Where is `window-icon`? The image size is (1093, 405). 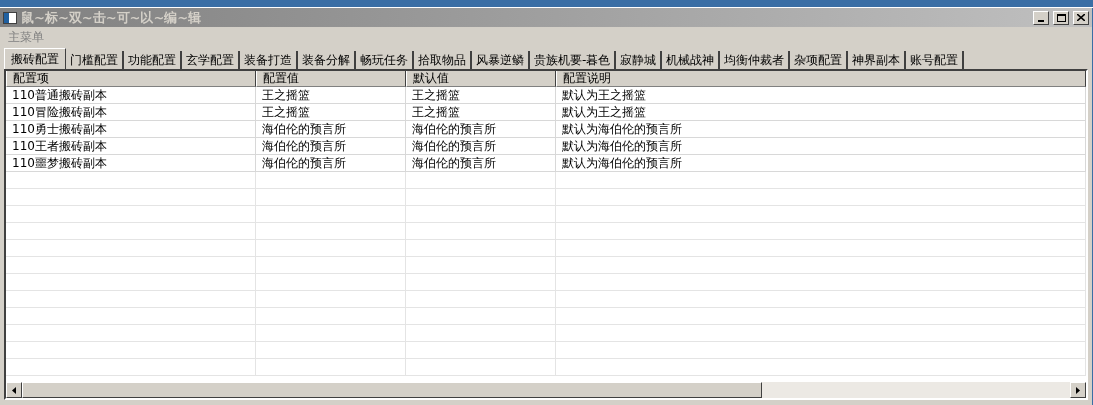 window-icon is located at coordinates (10, 17).